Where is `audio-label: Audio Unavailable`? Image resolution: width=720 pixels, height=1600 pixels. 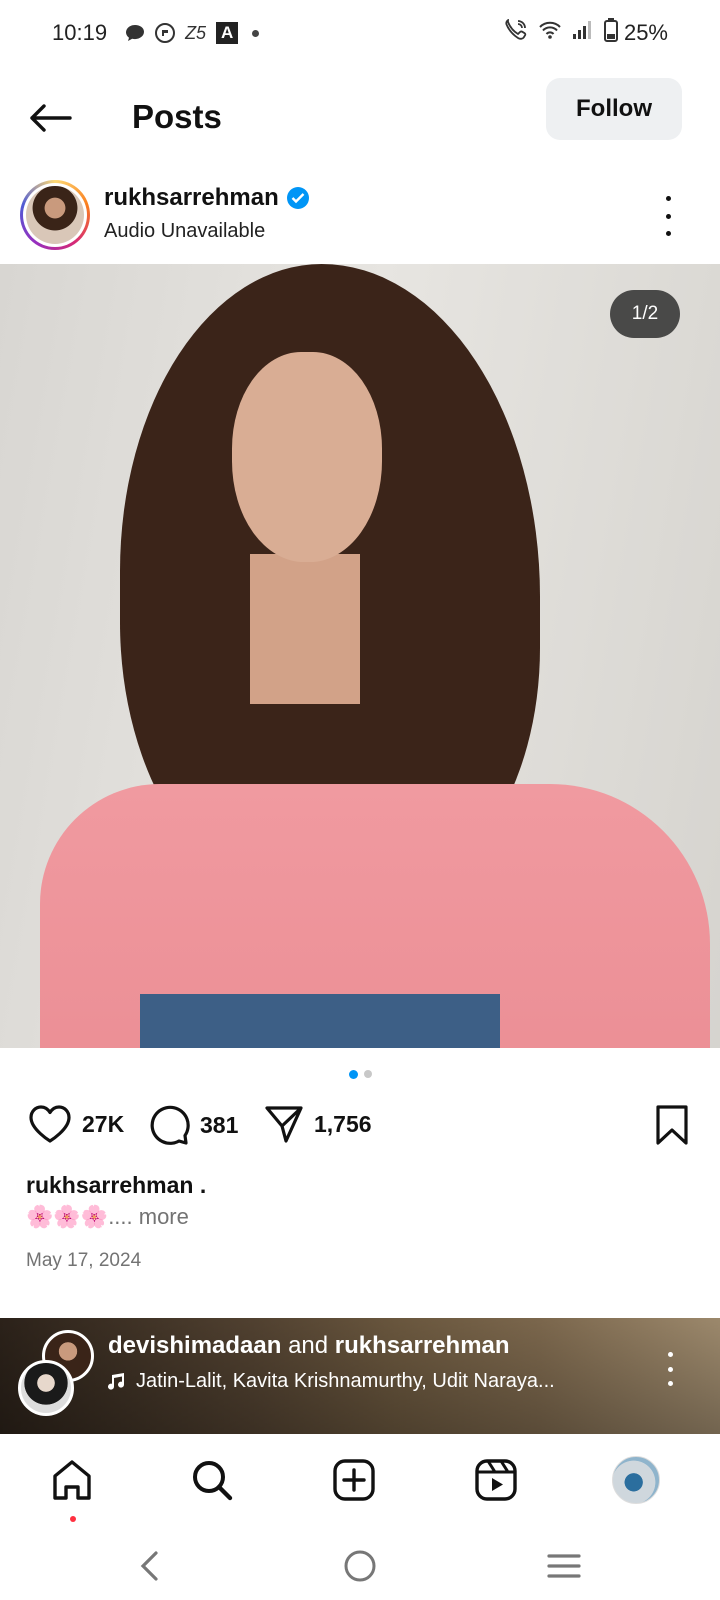
audio-label: Audio Unavailable is located at coordinates (184, 231).